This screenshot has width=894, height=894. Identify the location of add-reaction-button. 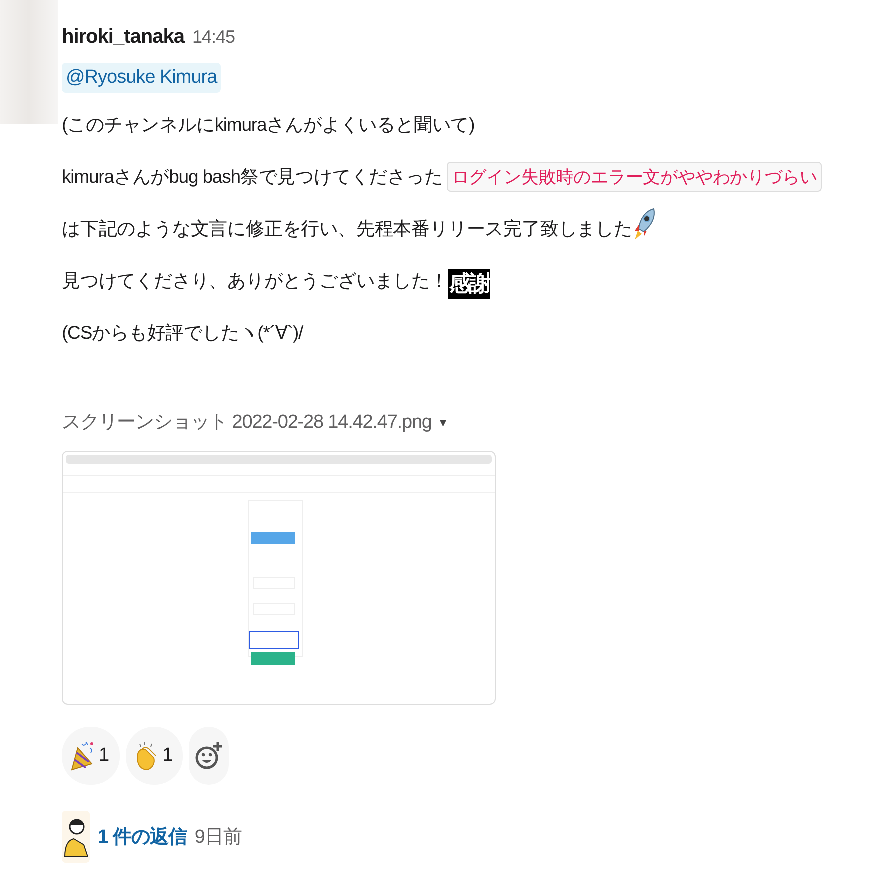
(209, 756).